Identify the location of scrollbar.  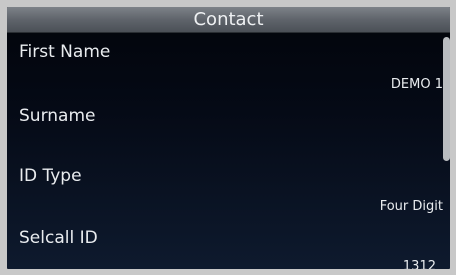
(446, 99).